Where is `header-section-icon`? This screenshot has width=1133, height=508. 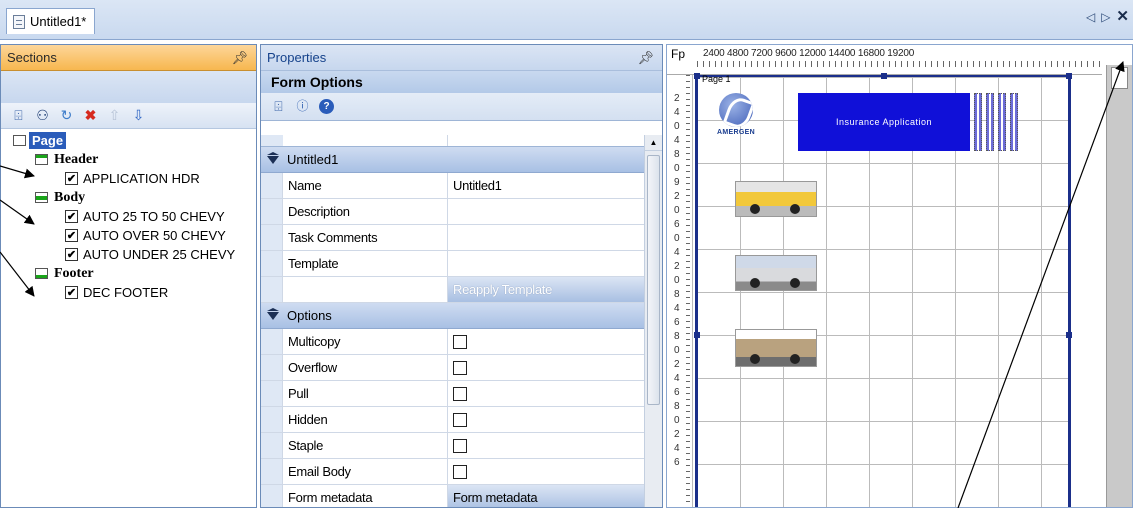
header-section-icon is located at coordinates (41, 159).